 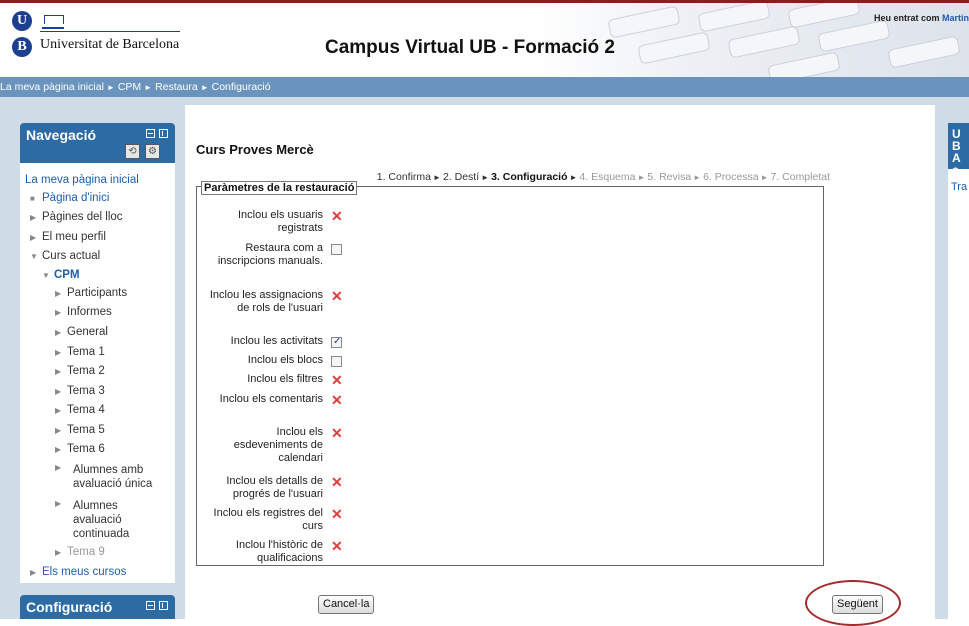 I want to click on nav-item-alumnes-continuada: ▶ Alumnes avaluació continuada, so click(x=112, y=520).